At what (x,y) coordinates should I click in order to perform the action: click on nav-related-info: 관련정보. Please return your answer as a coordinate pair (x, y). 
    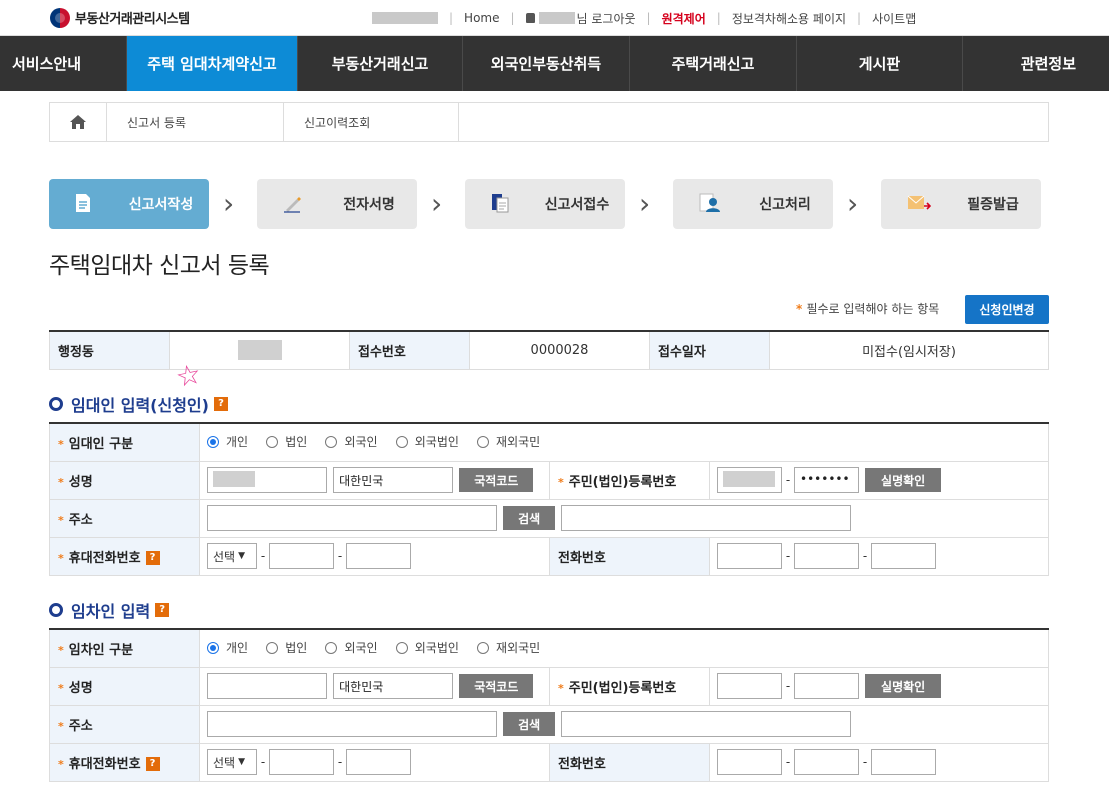
    Looking at the image, I should click on (1036, 63).